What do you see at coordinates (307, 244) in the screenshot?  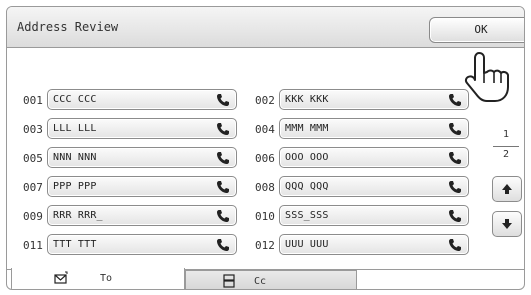 I see `address-name: UUU UUU` at bounding box center [307, 244].